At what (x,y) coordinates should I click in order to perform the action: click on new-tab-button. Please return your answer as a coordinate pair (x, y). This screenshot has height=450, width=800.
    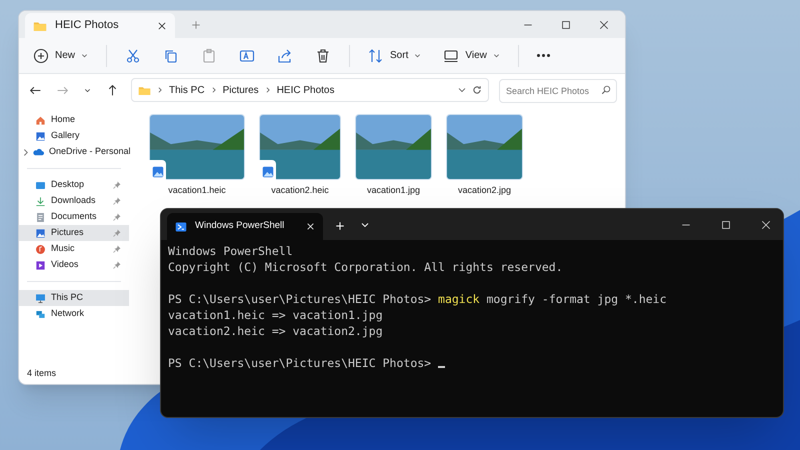
    Looking at the image, I should click on (340, 226).